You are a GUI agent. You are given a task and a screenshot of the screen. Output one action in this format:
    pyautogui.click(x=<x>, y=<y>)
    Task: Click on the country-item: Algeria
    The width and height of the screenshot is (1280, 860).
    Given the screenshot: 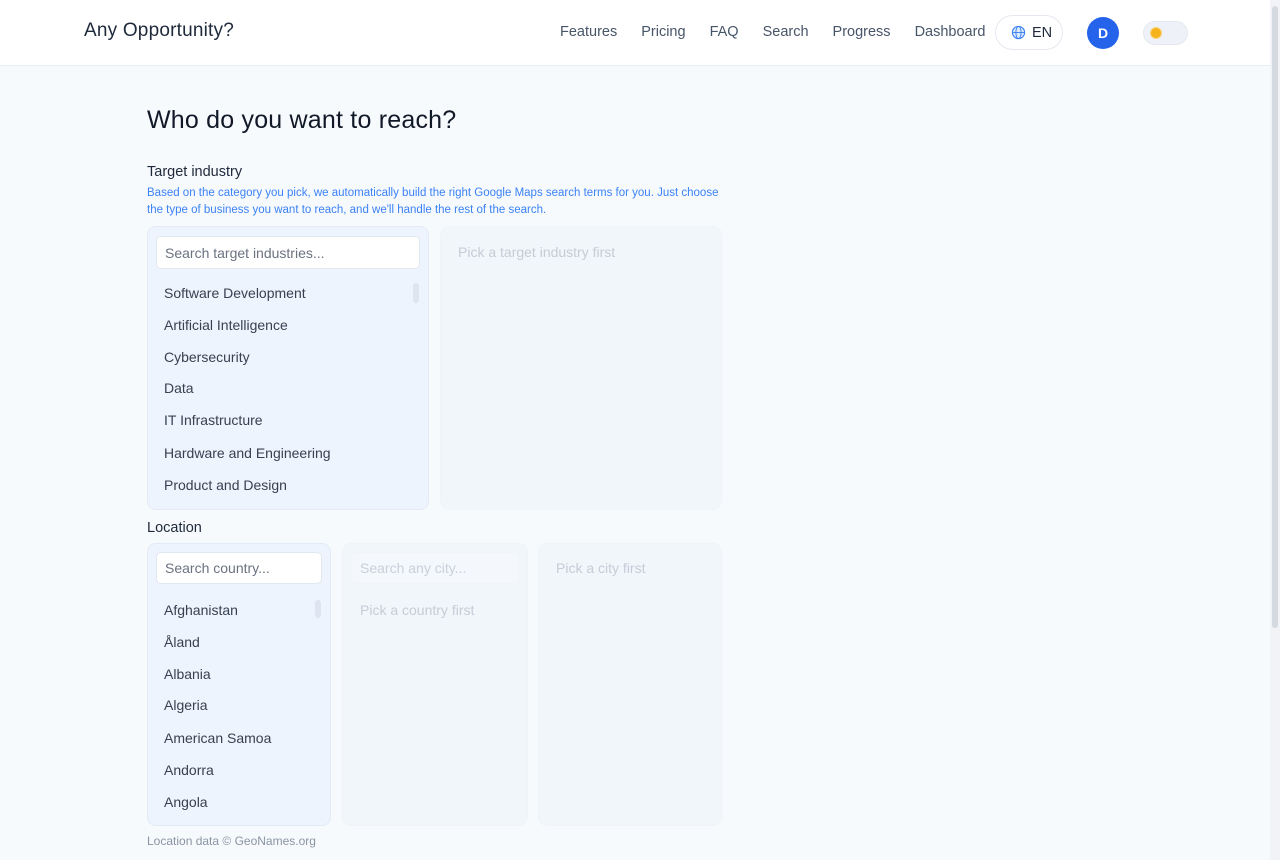 What is the action you would take?
    pyautogui.click(x=186, y=705)
    